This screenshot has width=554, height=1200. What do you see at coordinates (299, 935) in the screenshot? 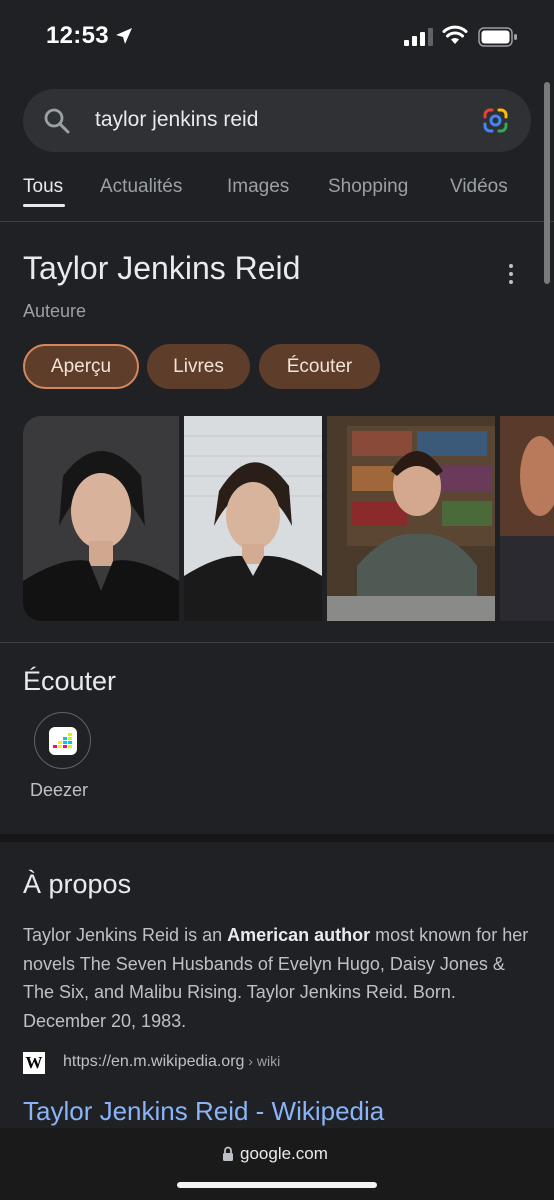
I see `about-text-bold: American author` at bounding box center [299, 935].